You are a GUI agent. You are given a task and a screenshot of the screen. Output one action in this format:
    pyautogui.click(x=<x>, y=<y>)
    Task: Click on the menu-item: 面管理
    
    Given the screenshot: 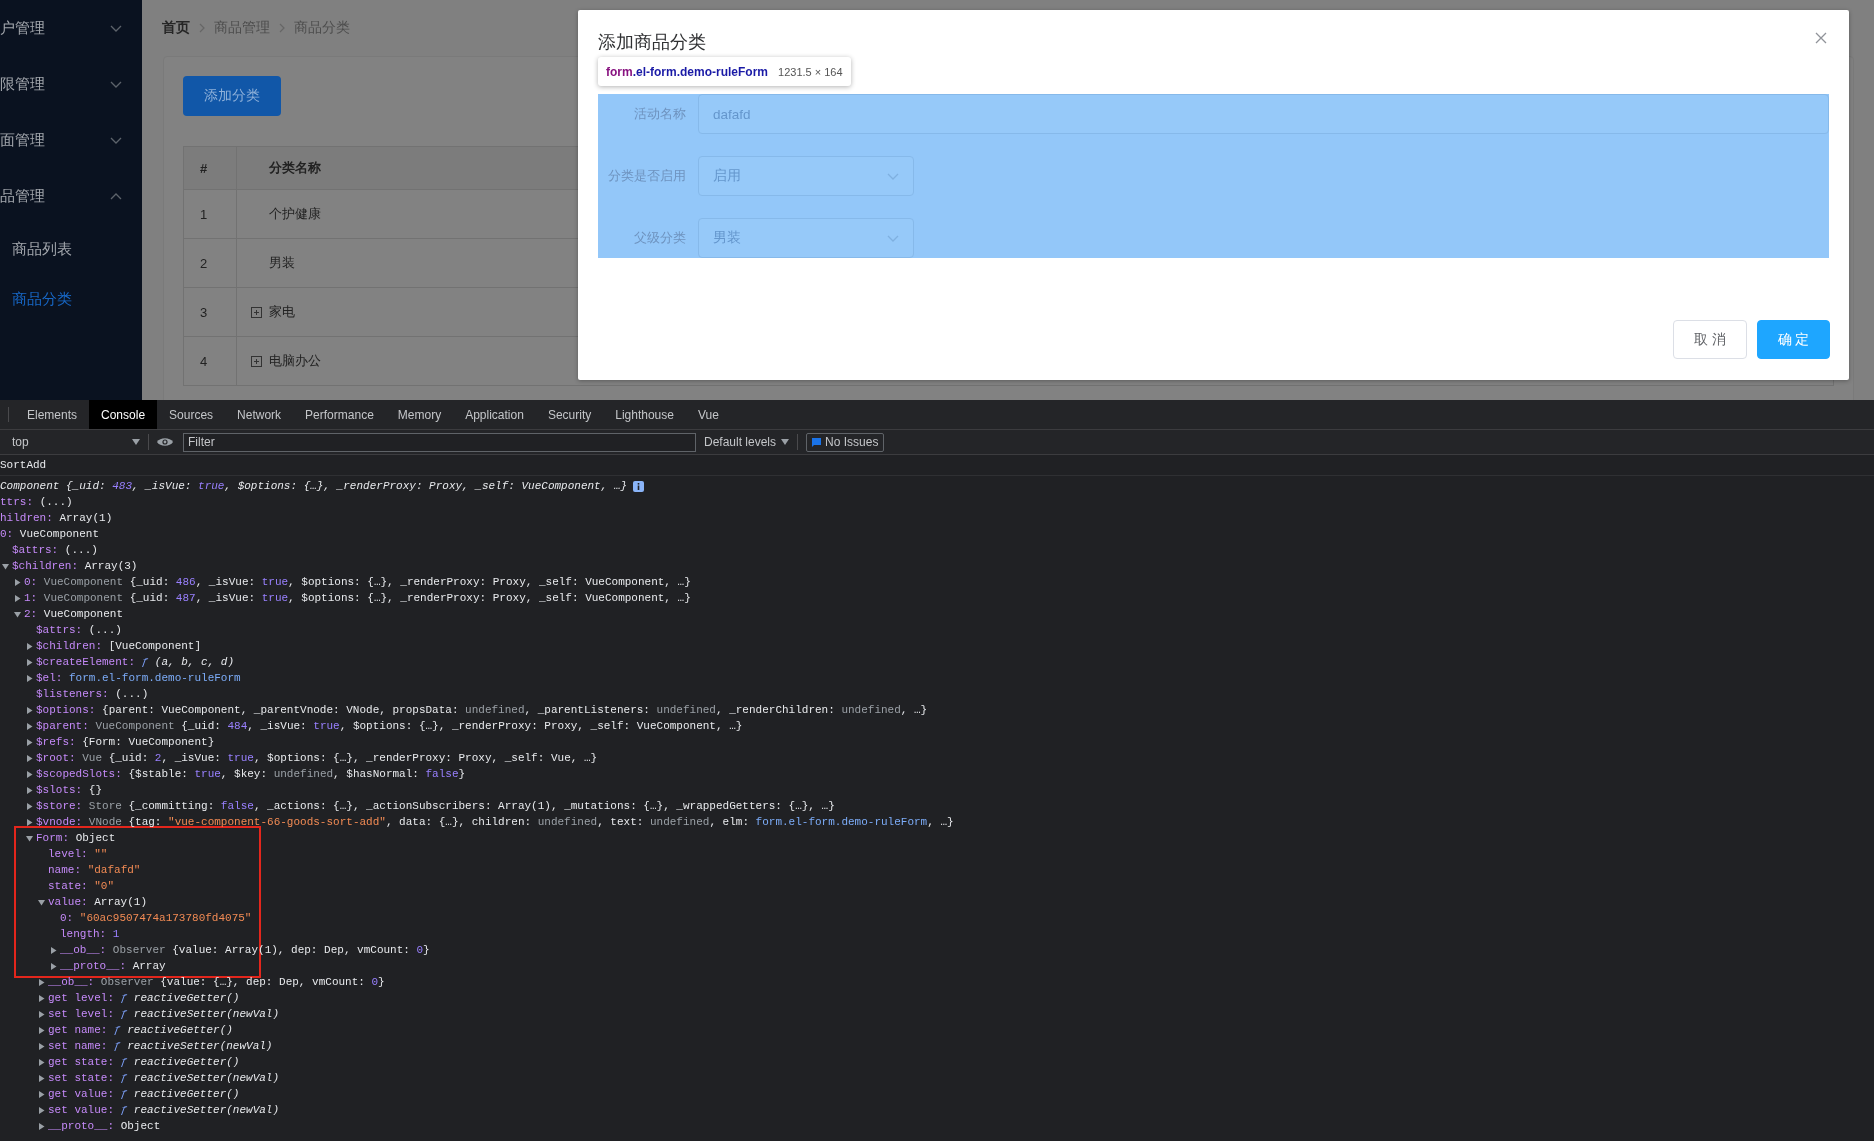 What is the action you would take?
    pyautogui.click(x=71, y=140)
    